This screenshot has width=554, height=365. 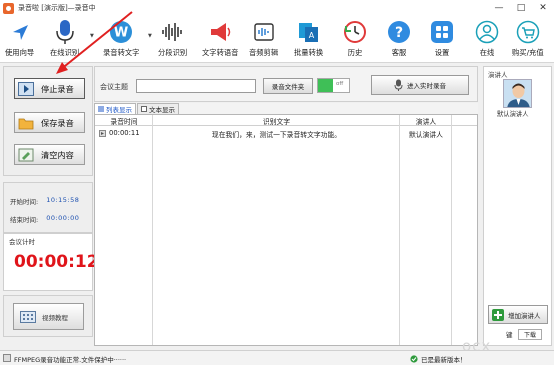 I want to click on avatar, so click(x=517, y=93).